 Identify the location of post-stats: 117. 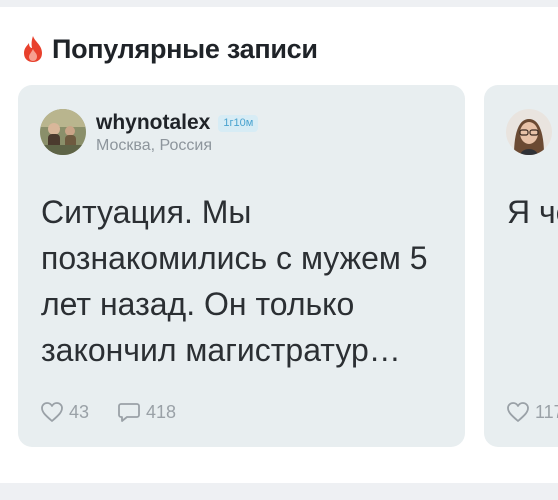
(532, 412).